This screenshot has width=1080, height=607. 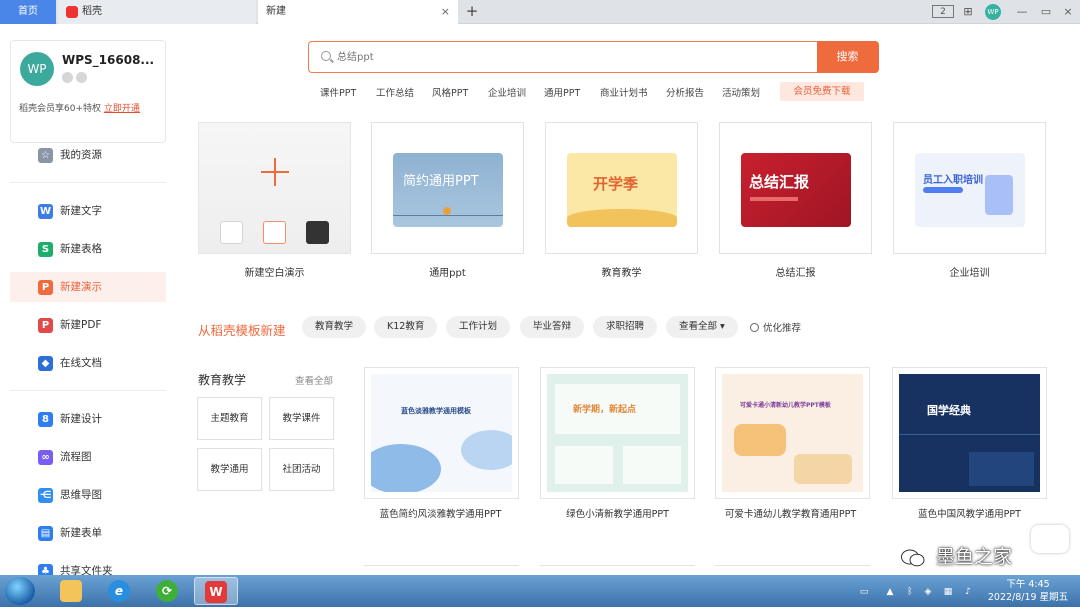 I want to click on start-button, so click(x=20, y=591).